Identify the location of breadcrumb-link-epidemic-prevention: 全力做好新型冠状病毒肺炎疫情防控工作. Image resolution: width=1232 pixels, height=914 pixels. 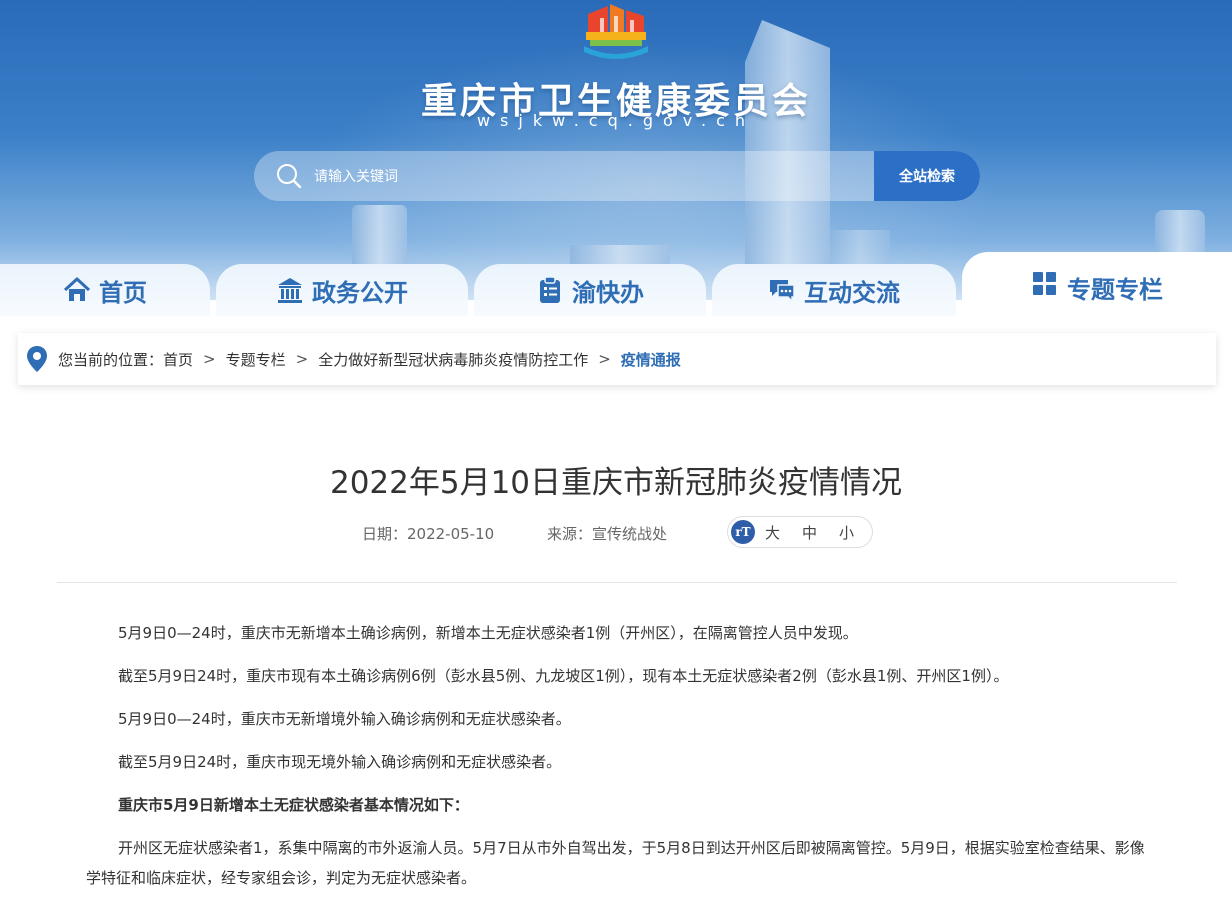
(453, 359).